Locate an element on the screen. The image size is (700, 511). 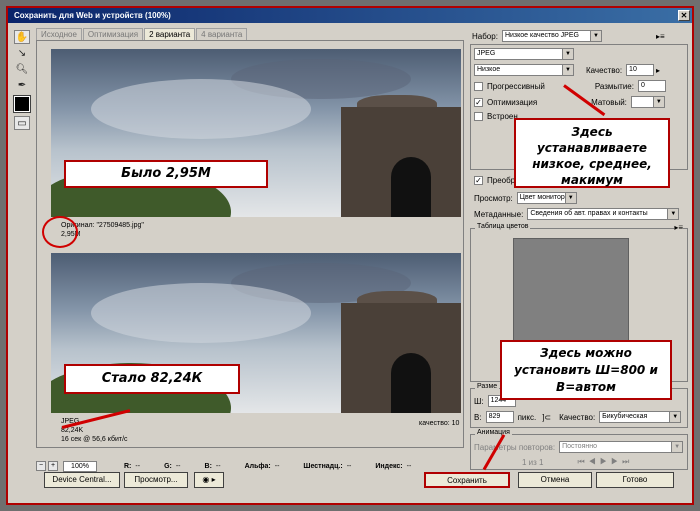
resample-label: Качество: is located at coordinates (577, 417).